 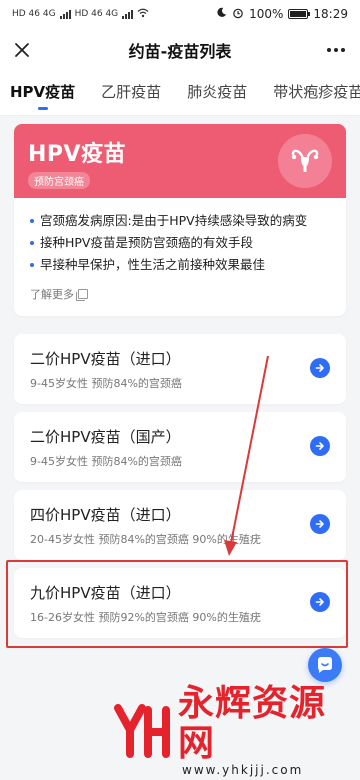 I want to click on clock: 18:29, so click(x=330, y=14).